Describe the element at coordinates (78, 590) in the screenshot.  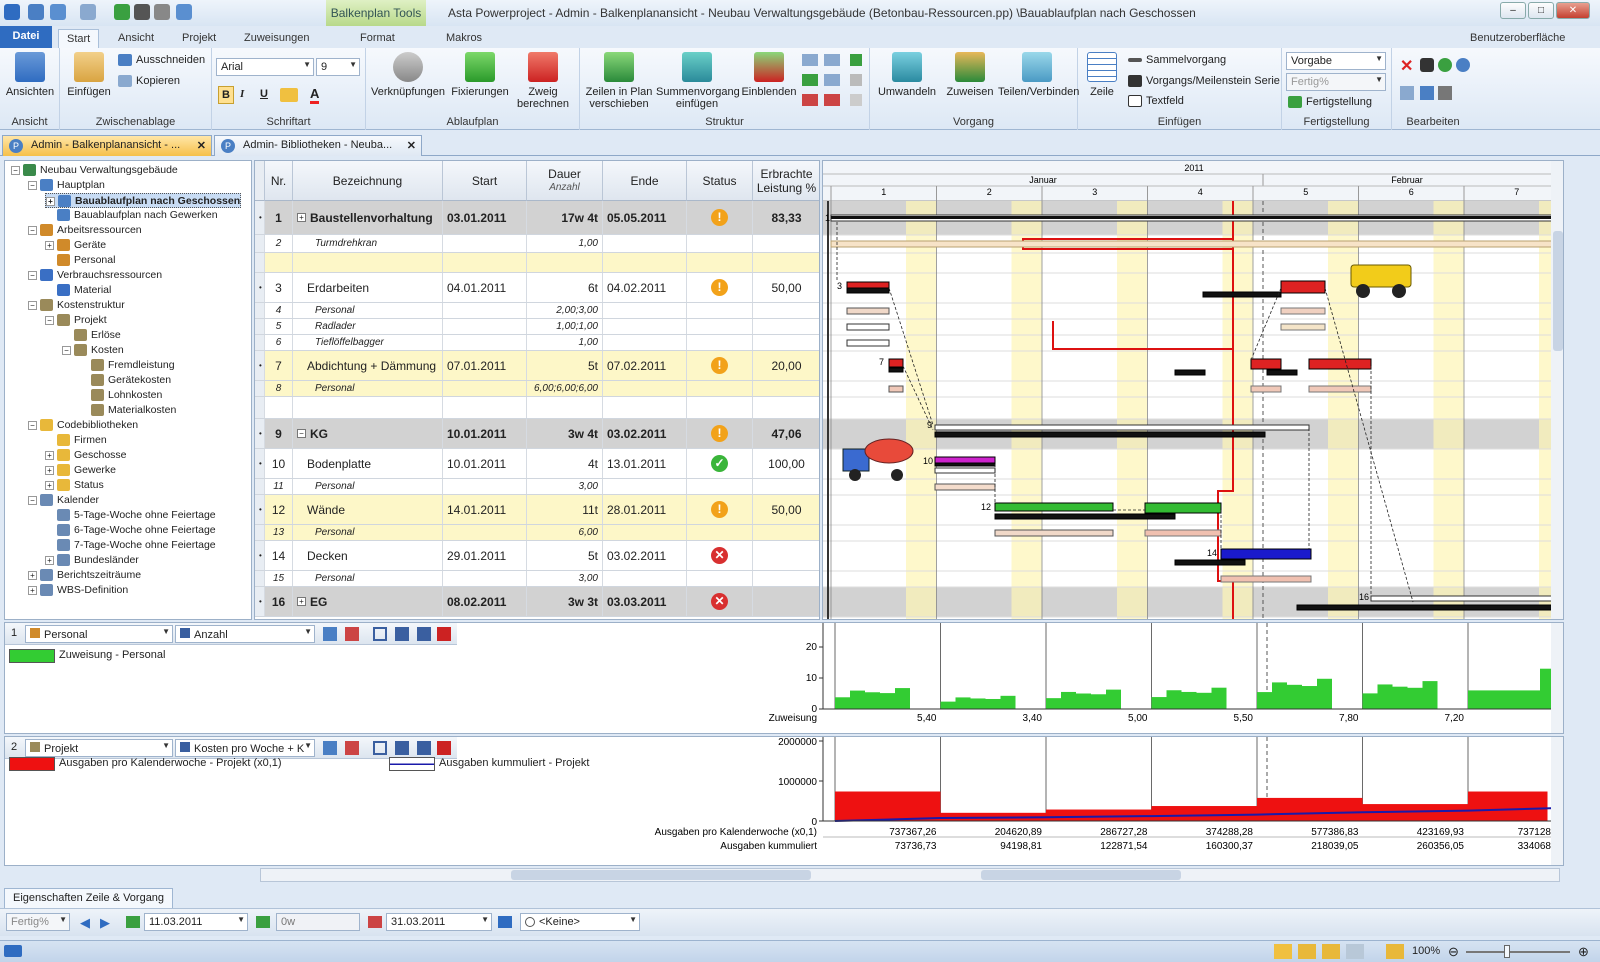
I see `tree-item: + WBS-Definition` at that location.